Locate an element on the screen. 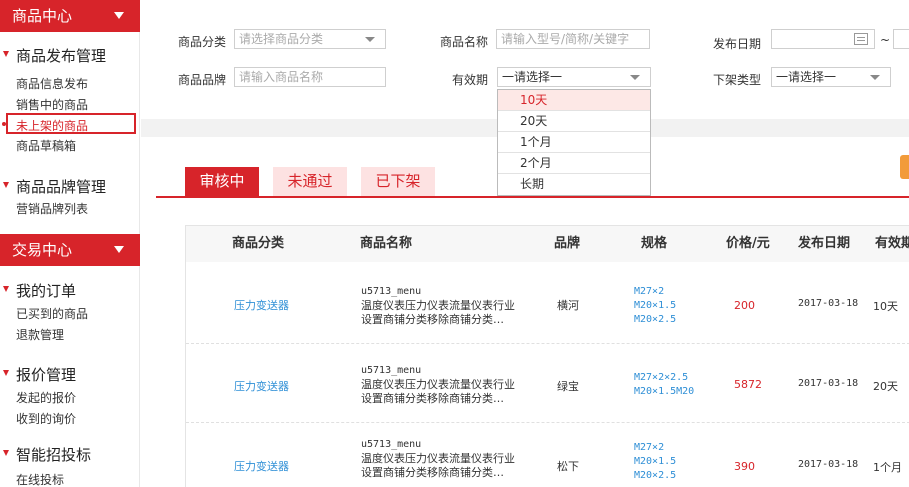 The image size is (909, 487). sidebar-item-online-bid: 在线投标 is located at coordinates (40, 479).